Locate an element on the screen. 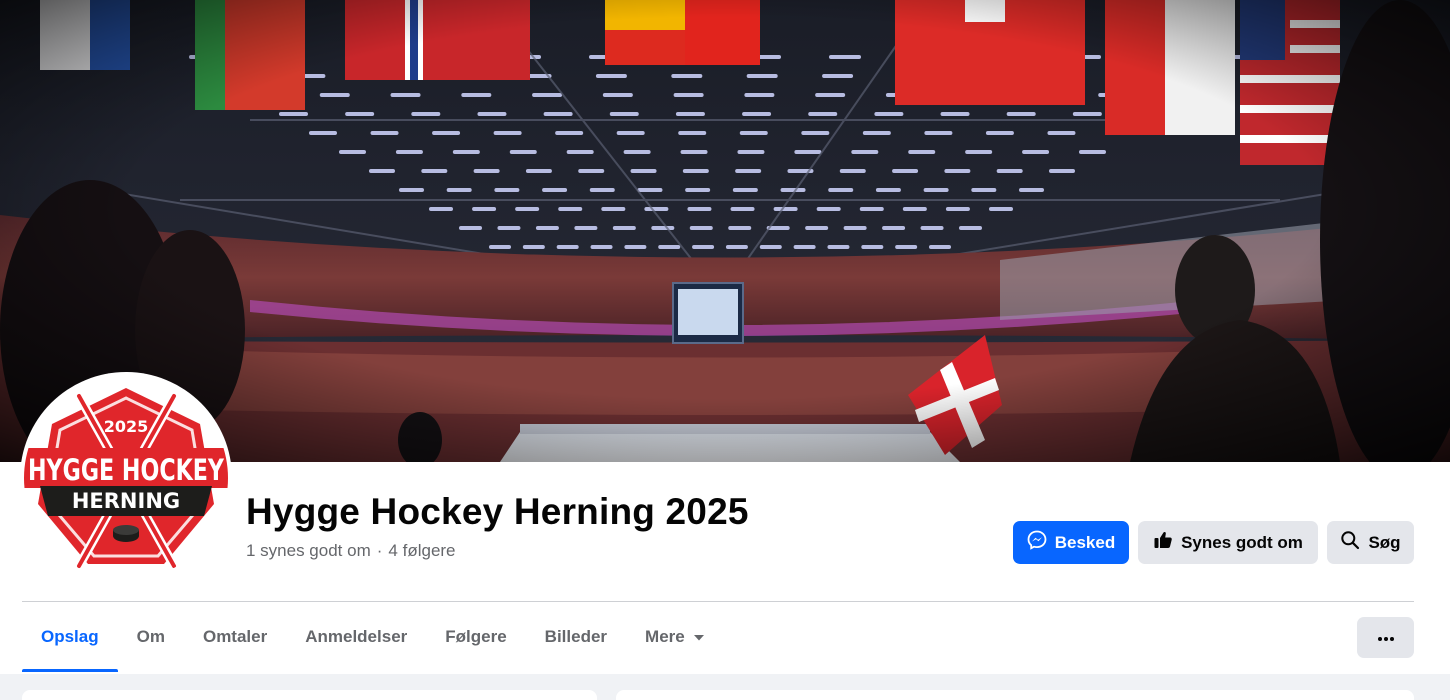  likes-count: 1 synes godt om is located at coordinates (308, 551).